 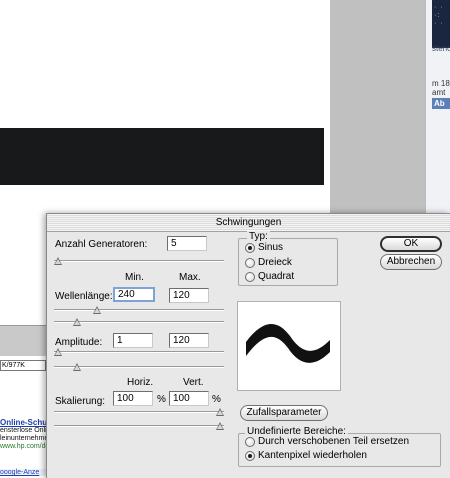 What do you see at coordinates (258, 236) in the screenshot?
I see `type-group-label: Typ:` at bounding box center [258, 236].